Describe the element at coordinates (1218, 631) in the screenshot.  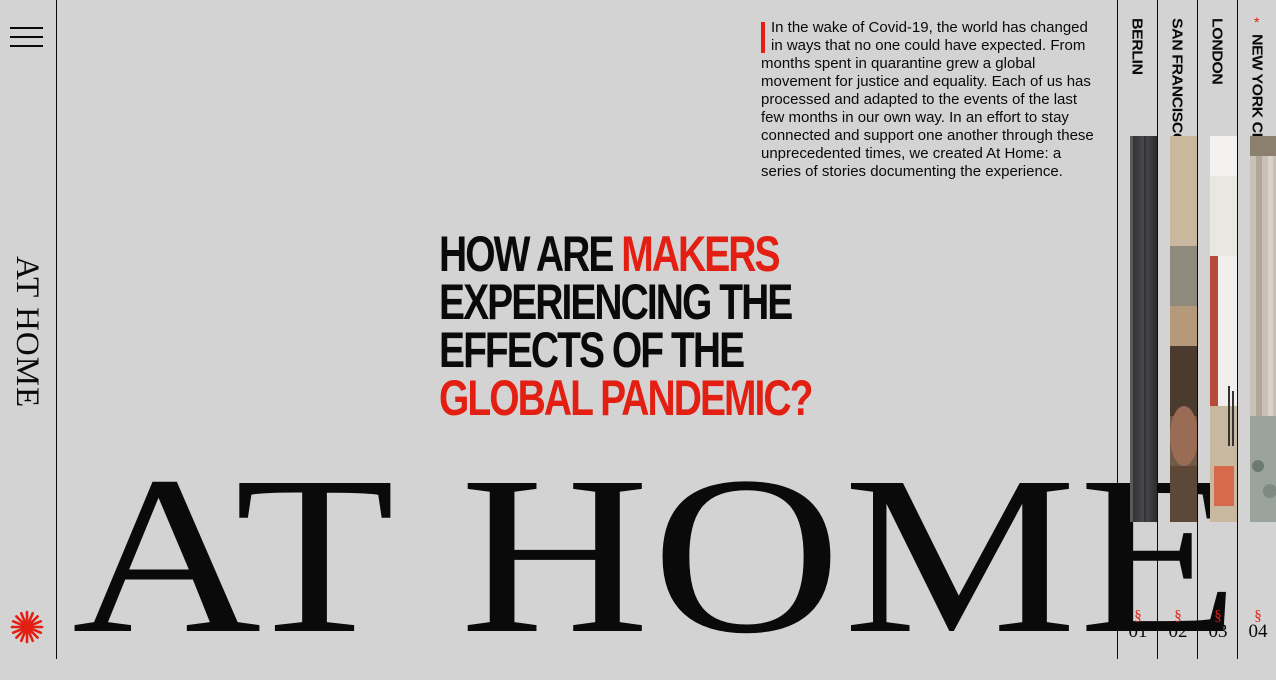
I see `city-number: 03` at that location.